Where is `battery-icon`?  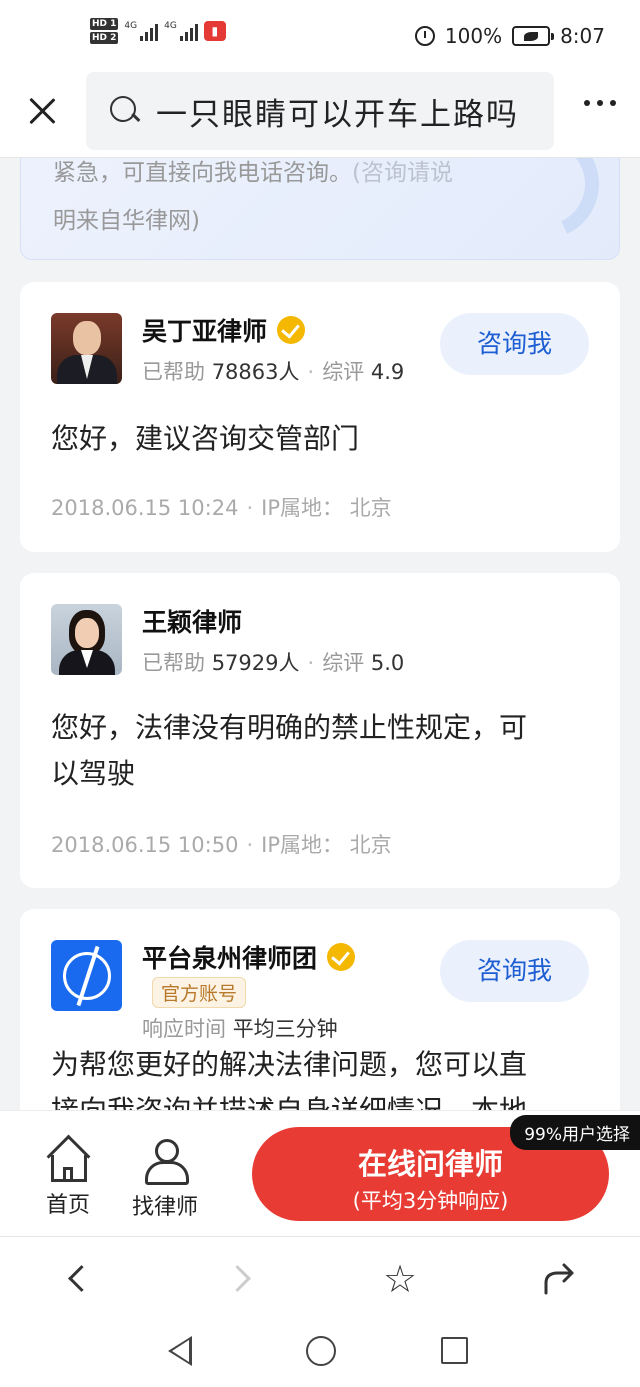
battery-icon is located at coordinates (533, 36).